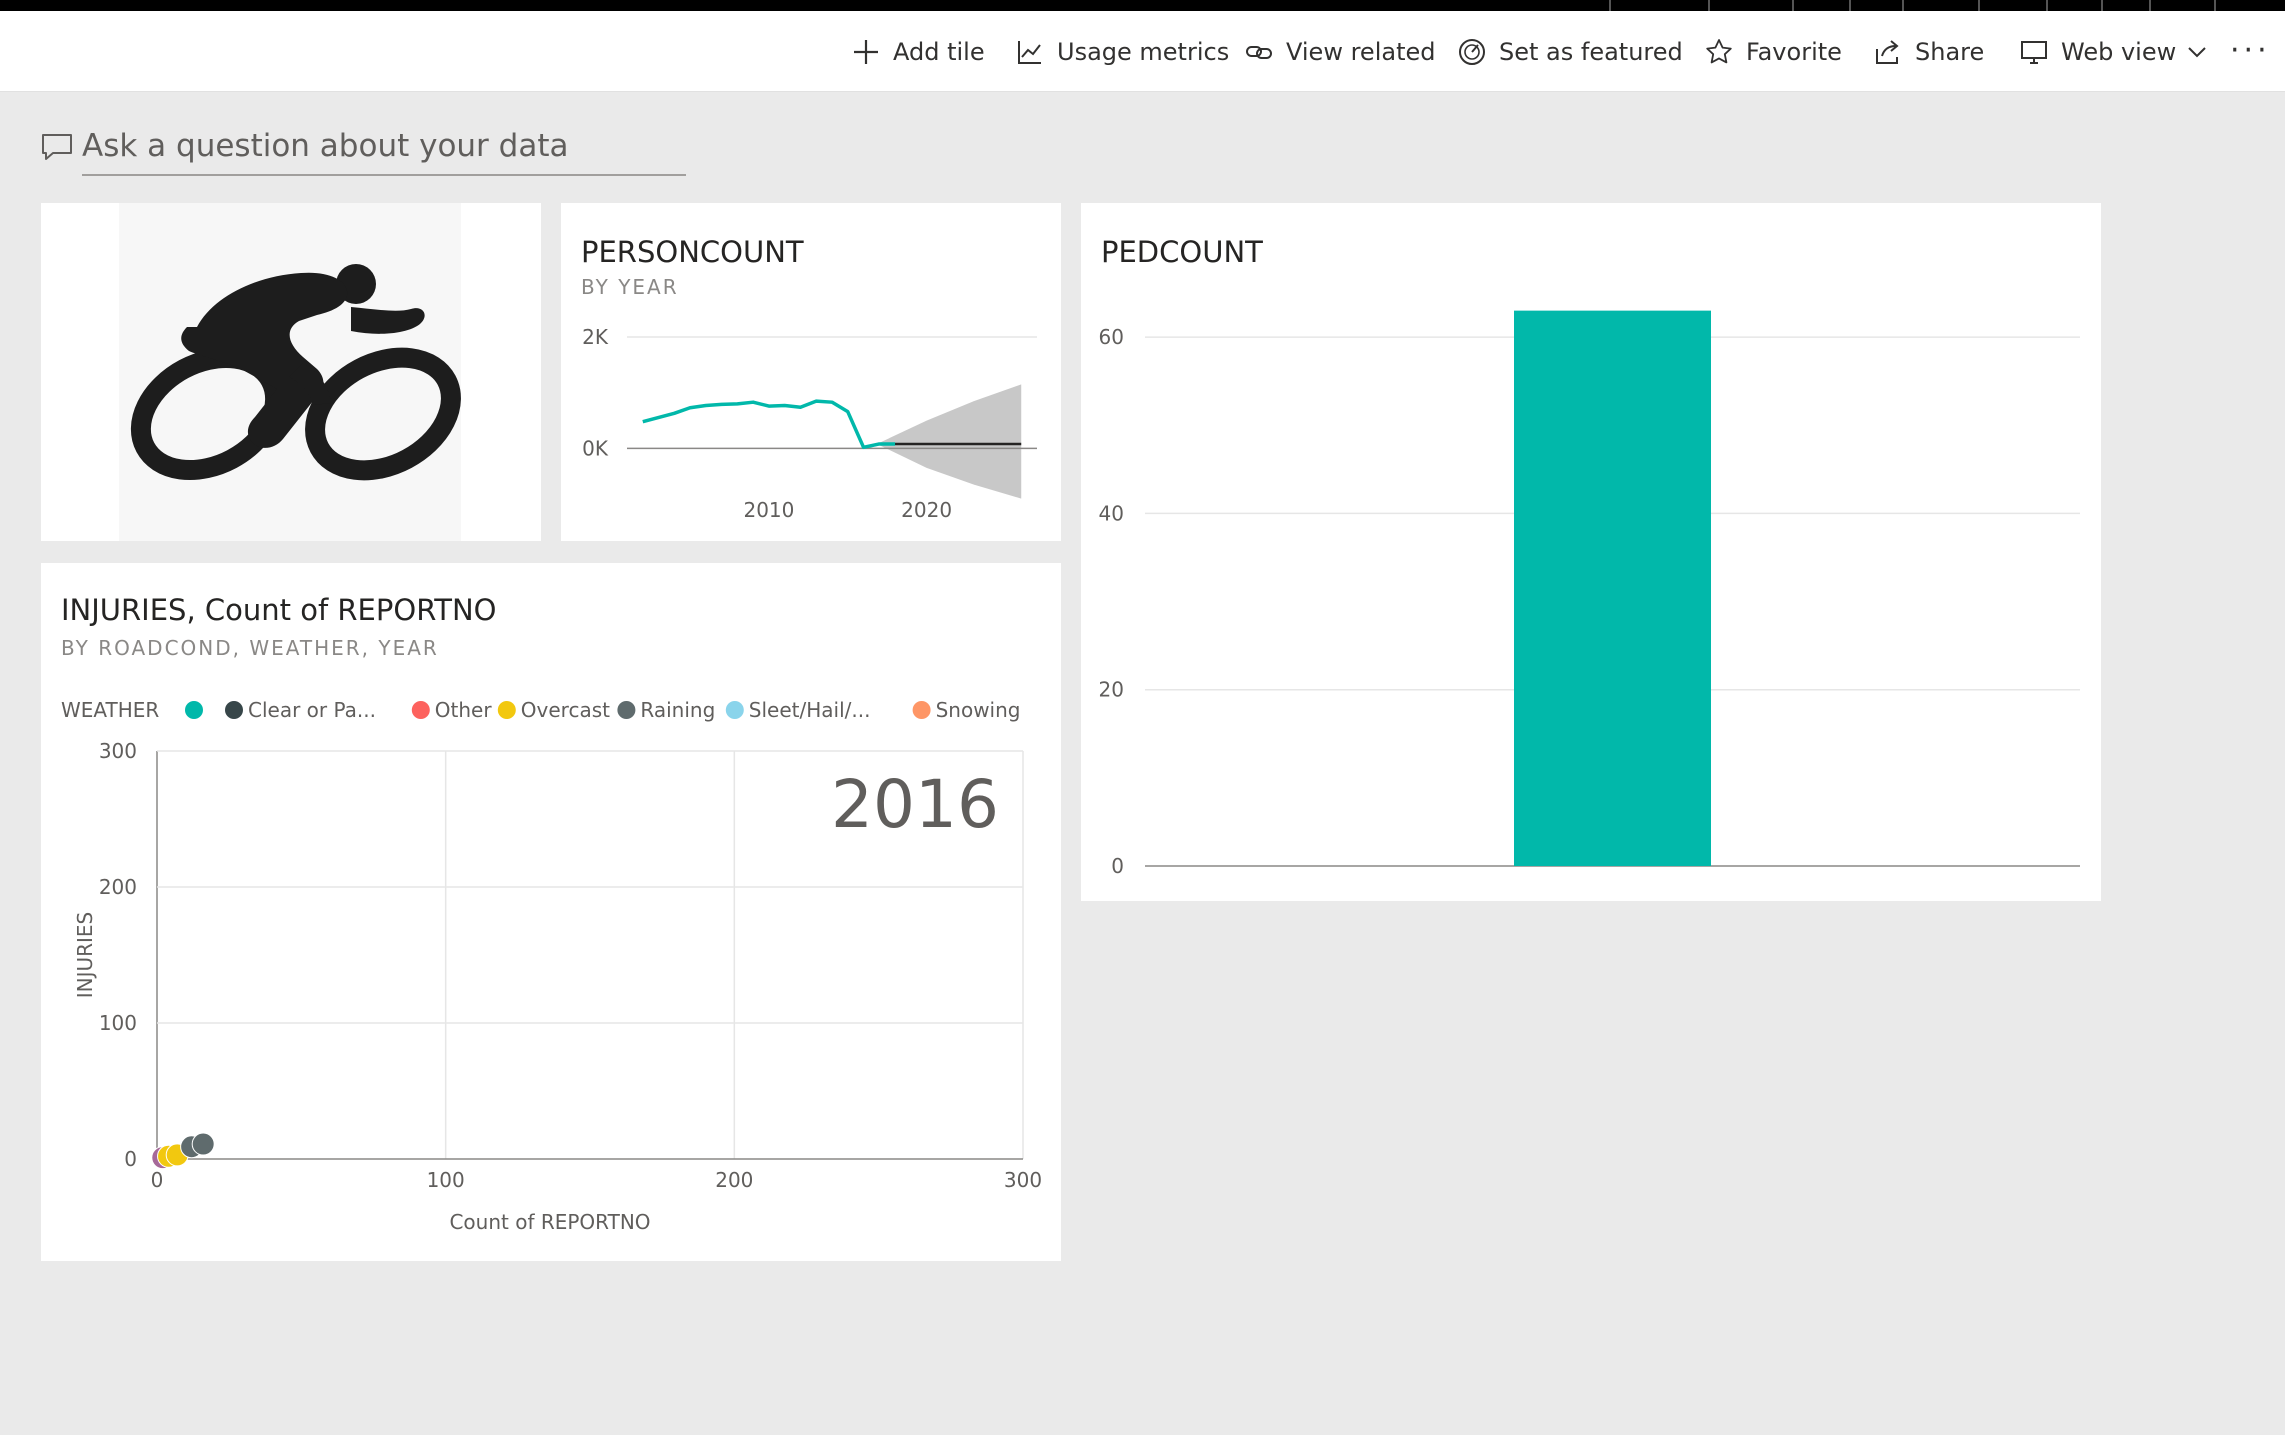 This screenshot has width=2285, height=1435. I want to click on legend-label: Overcast, so click(565, 710).